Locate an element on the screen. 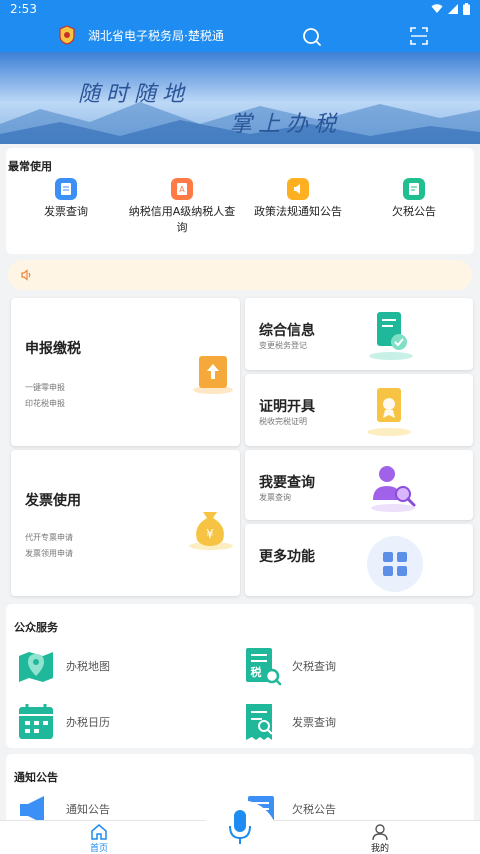  microphone-icon is located at coordinates (240, 827).